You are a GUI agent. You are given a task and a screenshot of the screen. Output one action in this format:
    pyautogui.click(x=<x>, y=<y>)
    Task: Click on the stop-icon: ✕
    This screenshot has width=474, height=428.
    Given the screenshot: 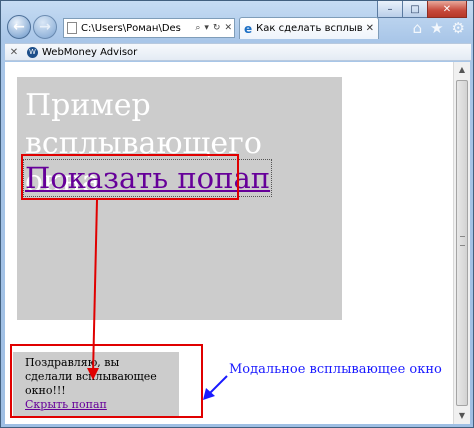 What is the action you would take?
    pyautogui.click(x=228, y=28)
    